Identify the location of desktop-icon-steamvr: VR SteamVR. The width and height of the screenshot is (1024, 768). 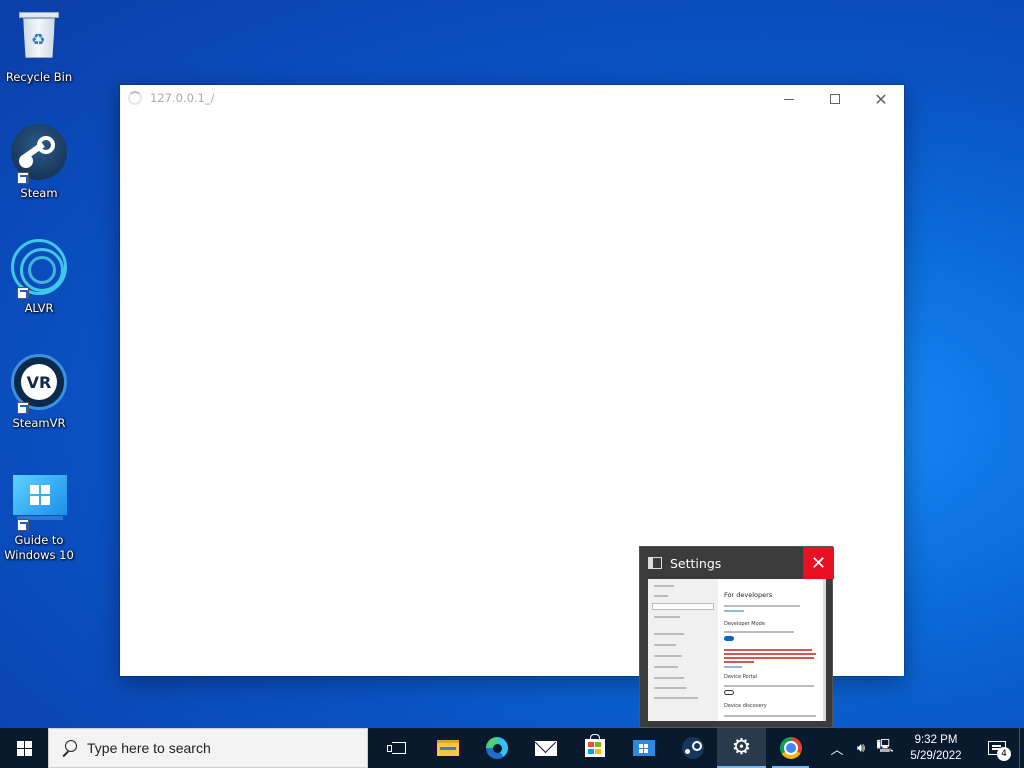
(39, 392).